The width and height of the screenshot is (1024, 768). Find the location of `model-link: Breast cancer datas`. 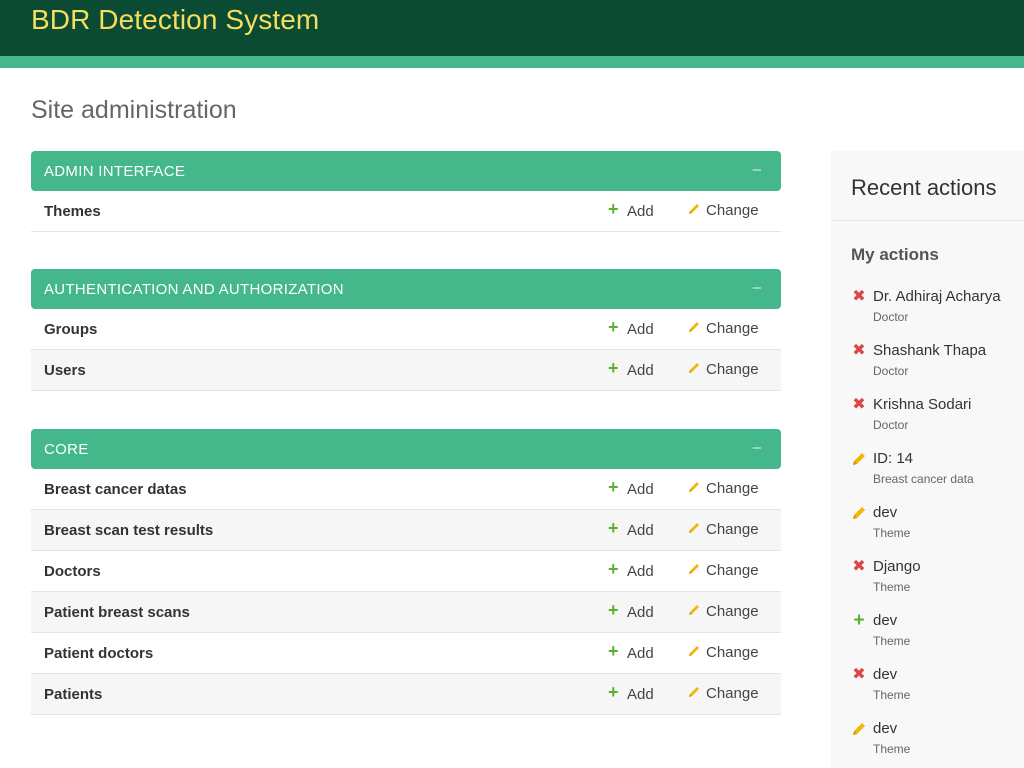

model-link: Breast cancer datas is located at coordinates (115, 489).